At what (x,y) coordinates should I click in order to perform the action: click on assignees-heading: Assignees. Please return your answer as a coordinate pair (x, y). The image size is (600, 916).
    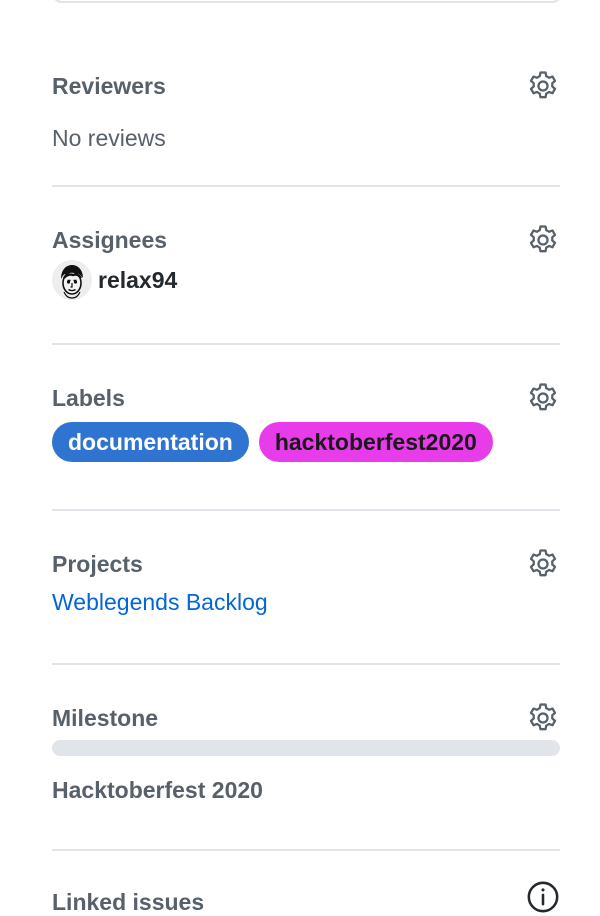
    Looking at the image, I should click on (110, 240).